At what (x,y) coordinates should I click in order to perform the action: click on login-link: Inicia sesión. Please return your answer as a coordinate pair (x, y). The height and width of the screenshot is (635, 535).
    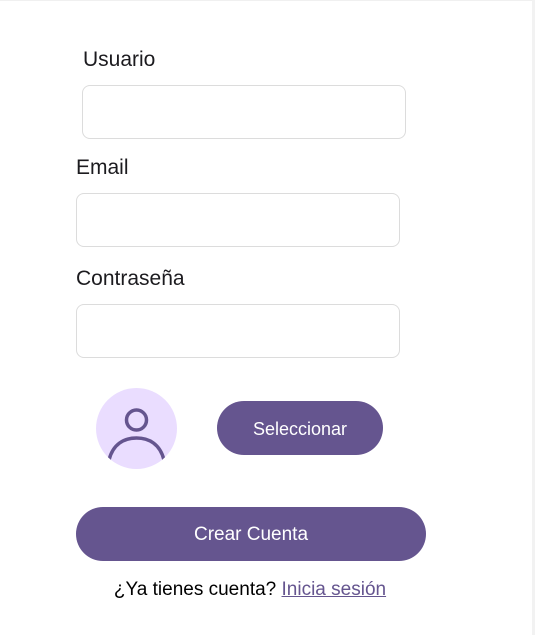
    Looking at the image, I should click on (334, 589).